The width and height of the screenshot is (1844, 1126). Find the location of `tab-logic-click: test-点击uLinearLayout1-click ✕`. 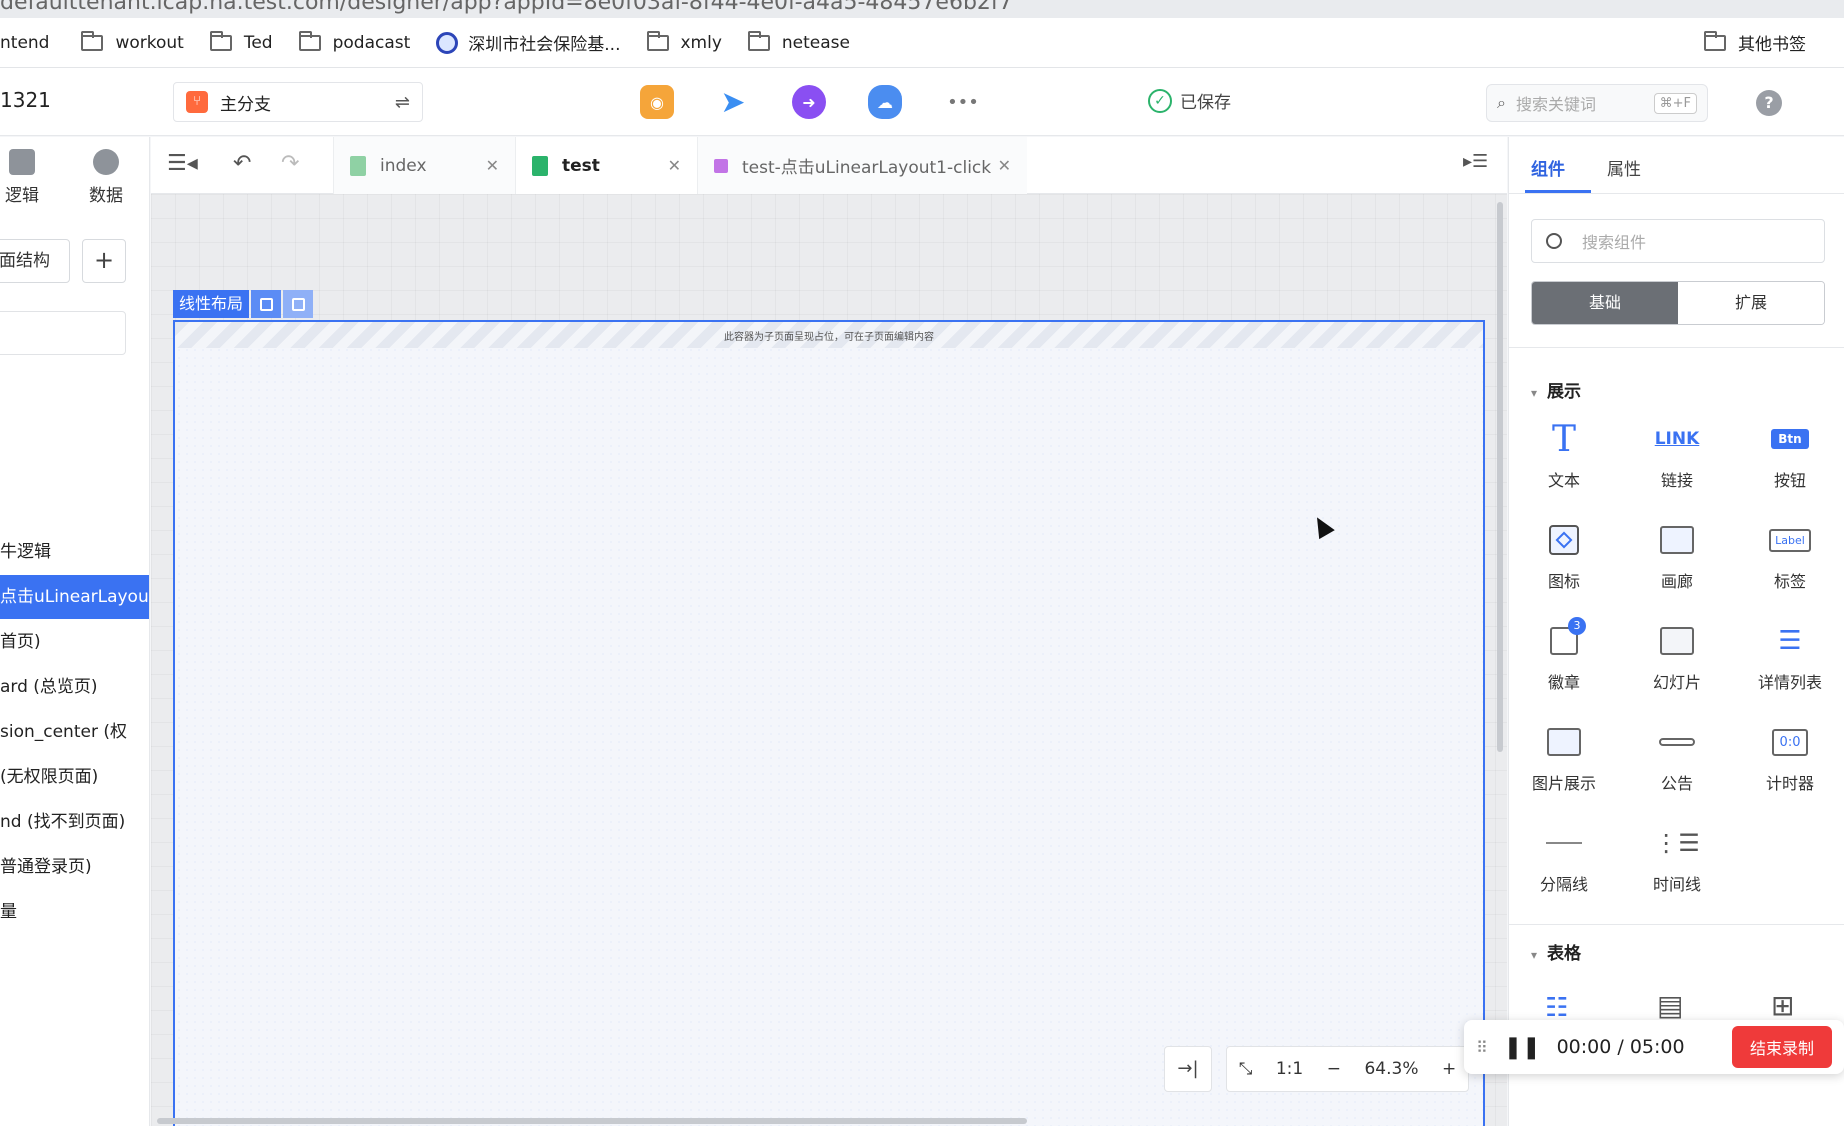

tab-logic-click: test-点击uLinearLayout1-click ✕ is located at coordinates (862, 165).